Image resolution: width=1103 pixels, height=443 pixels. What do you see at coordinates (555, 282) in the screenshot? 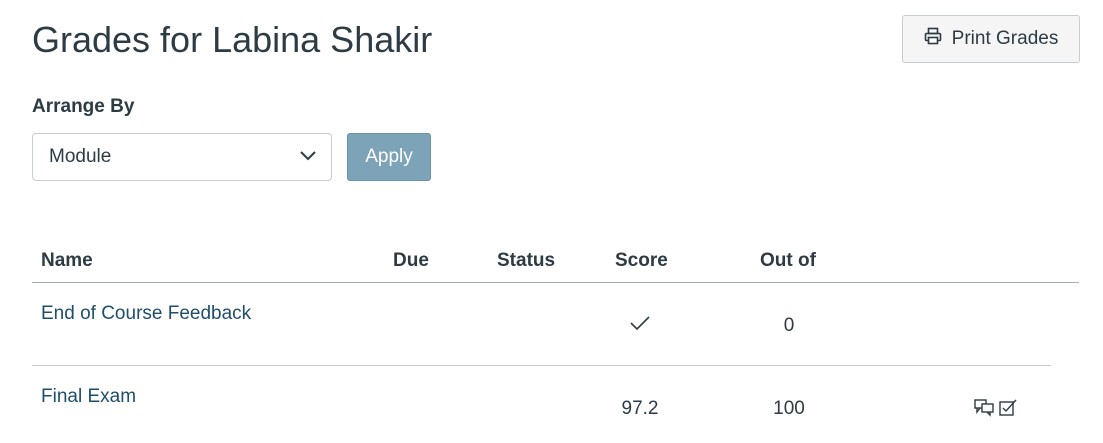
I see `header-divider` at bounding box center [555, 282].